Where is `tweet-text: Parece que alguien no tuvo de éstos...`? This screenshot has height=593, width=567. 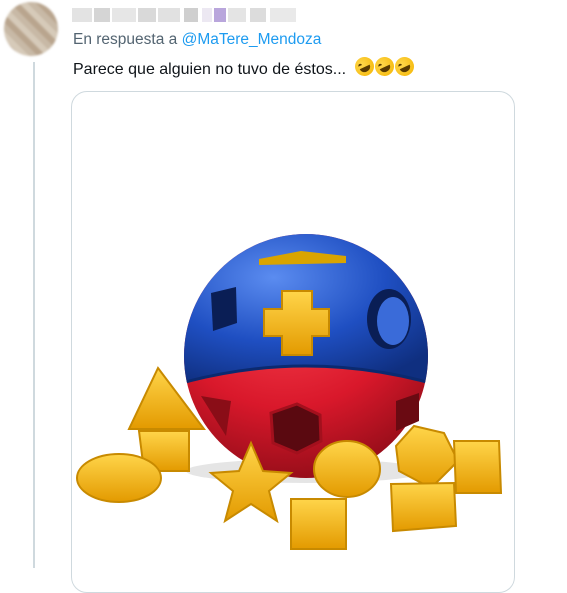
tweet-text: Parece que alguien no tuvo de éstos... is located at coordinates (245, 66).